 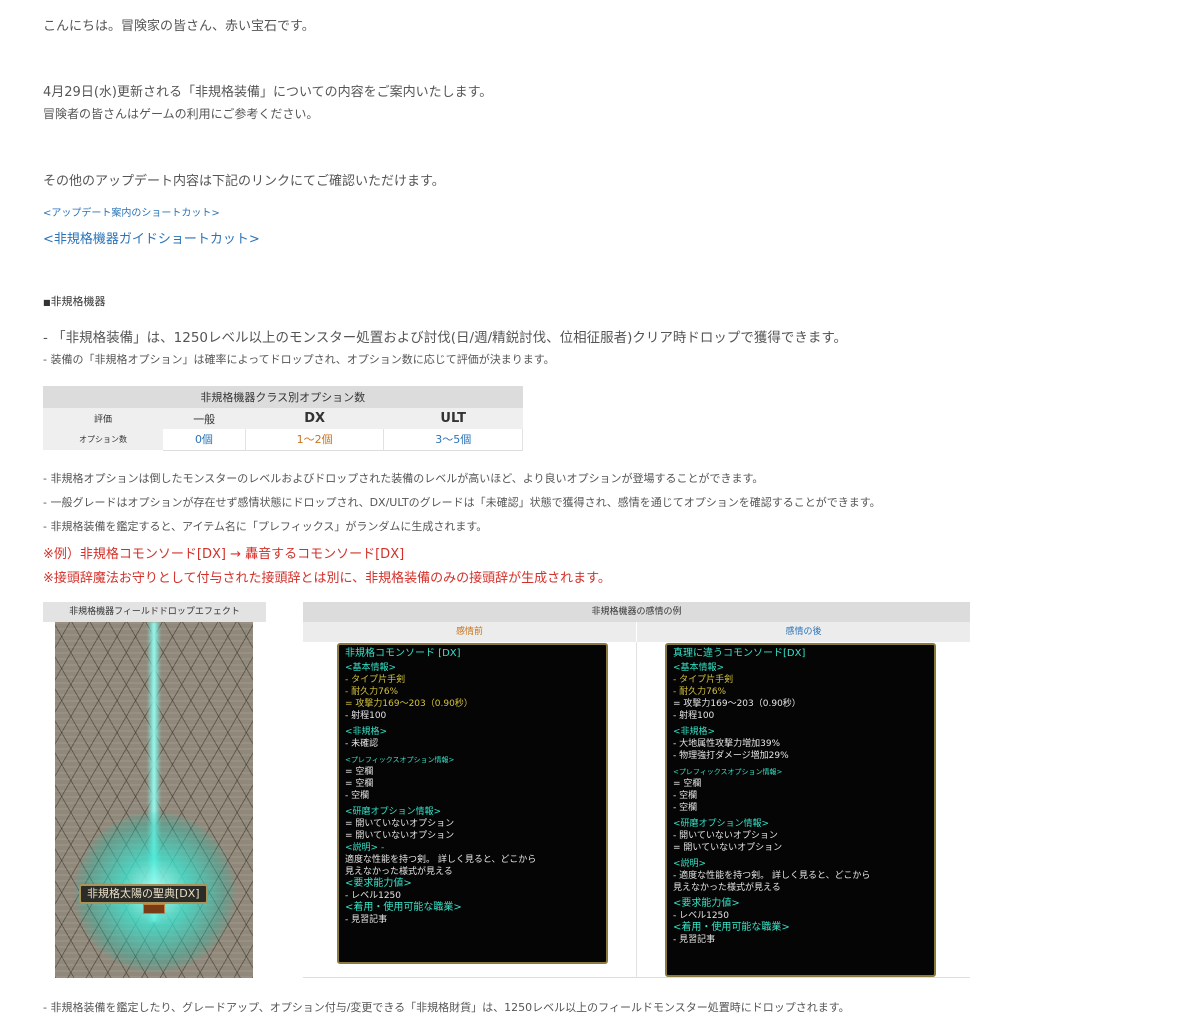 What do you see at coordinates (772, 876) in the screenshot?
I see `description-line: - 適度な性能を持つ剣。 詳しく見ると、どこから` at bounding box center [772, 876].